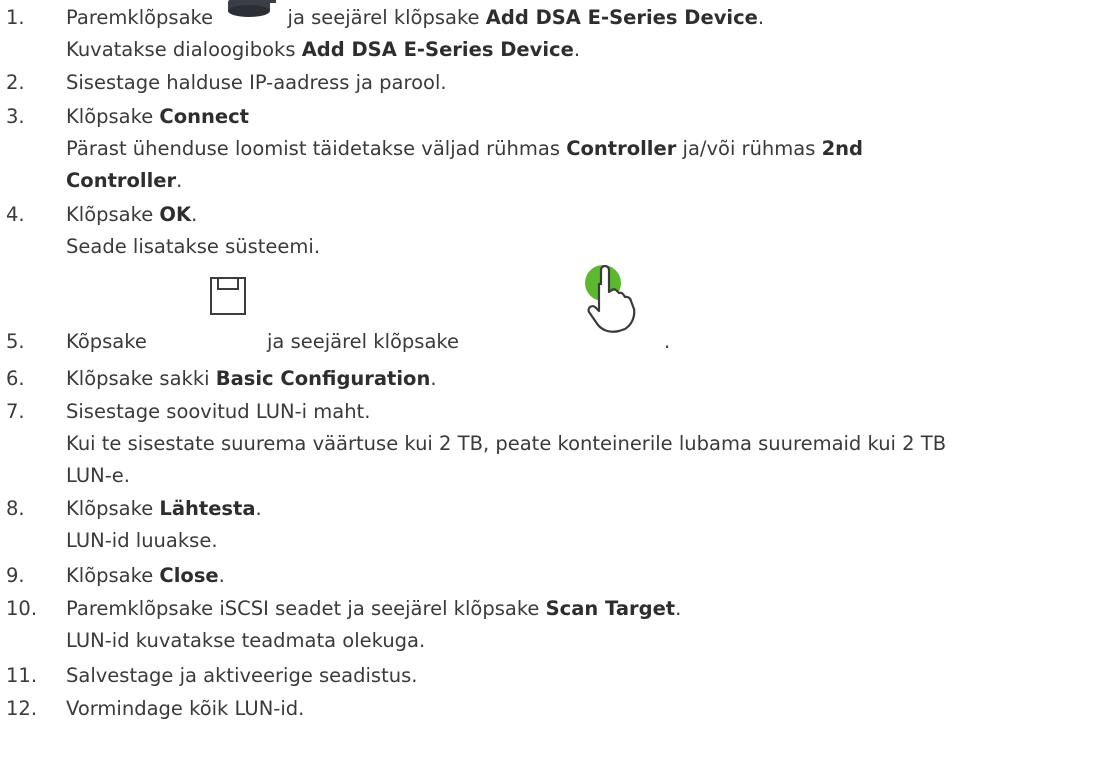 The image size is (1110, 780). I want to click on step-line: Sisestage soovitud LUN-i maht., so click(218, 411).